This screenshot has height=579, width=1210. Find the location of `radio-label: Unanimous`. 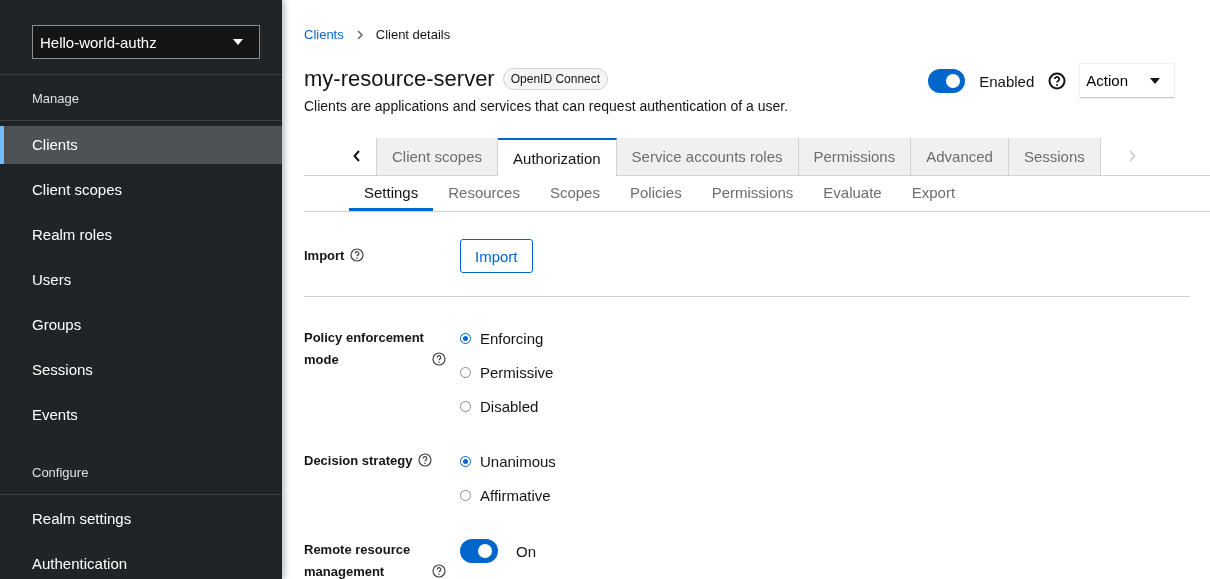

radio-label: Unanimous is located at coordinates (518, 461).